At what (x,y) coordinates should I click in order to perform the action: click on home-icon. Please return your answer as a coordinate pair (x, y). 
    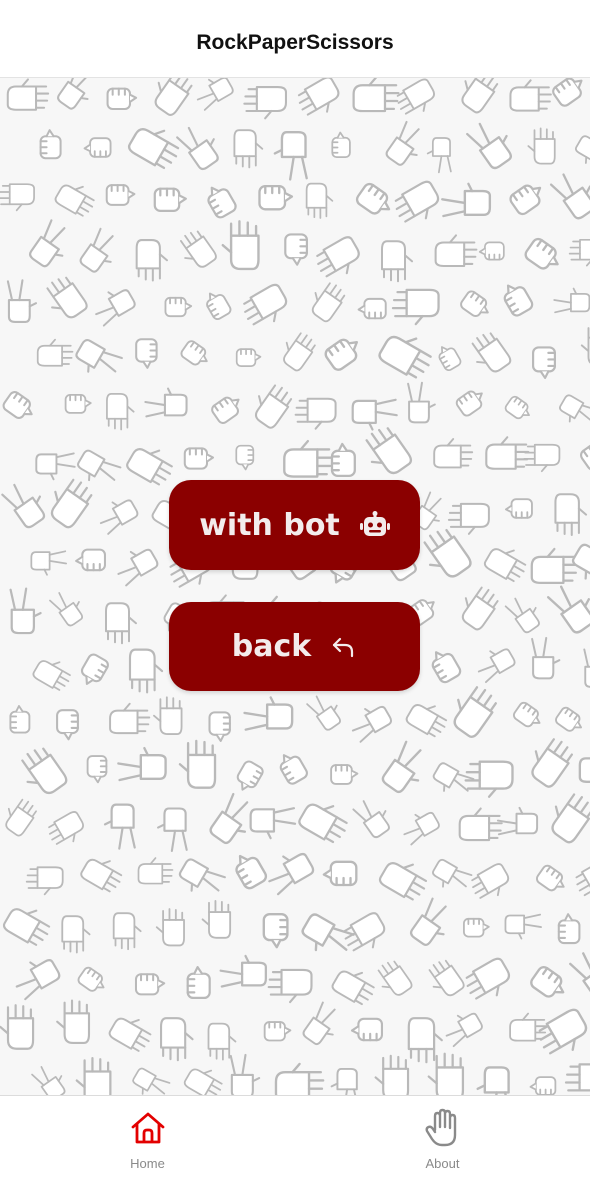
    Looking at the image, I should click on (148, 1128).